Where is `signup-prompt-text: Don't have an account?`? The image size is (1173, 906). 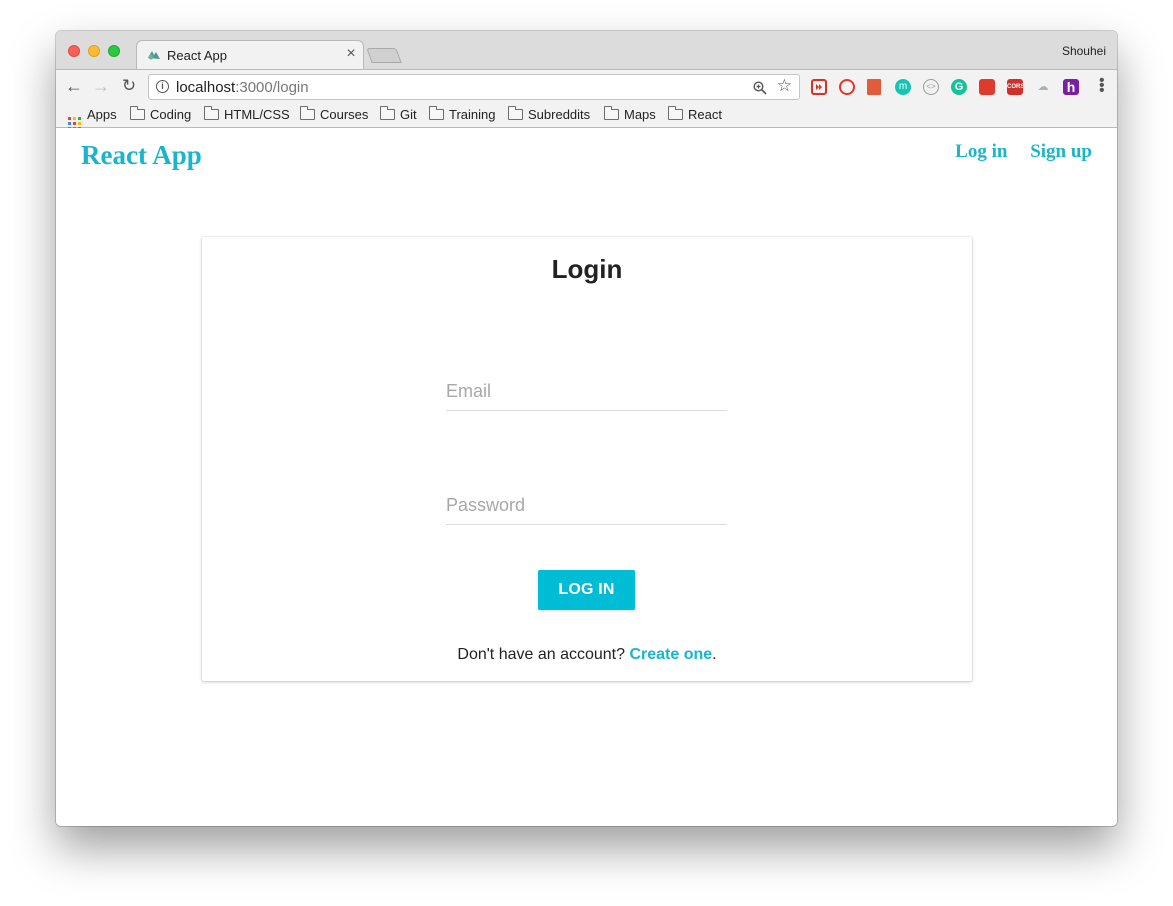
signup-prompt-text: Don't have an account? is located at coordinates (543, 654).